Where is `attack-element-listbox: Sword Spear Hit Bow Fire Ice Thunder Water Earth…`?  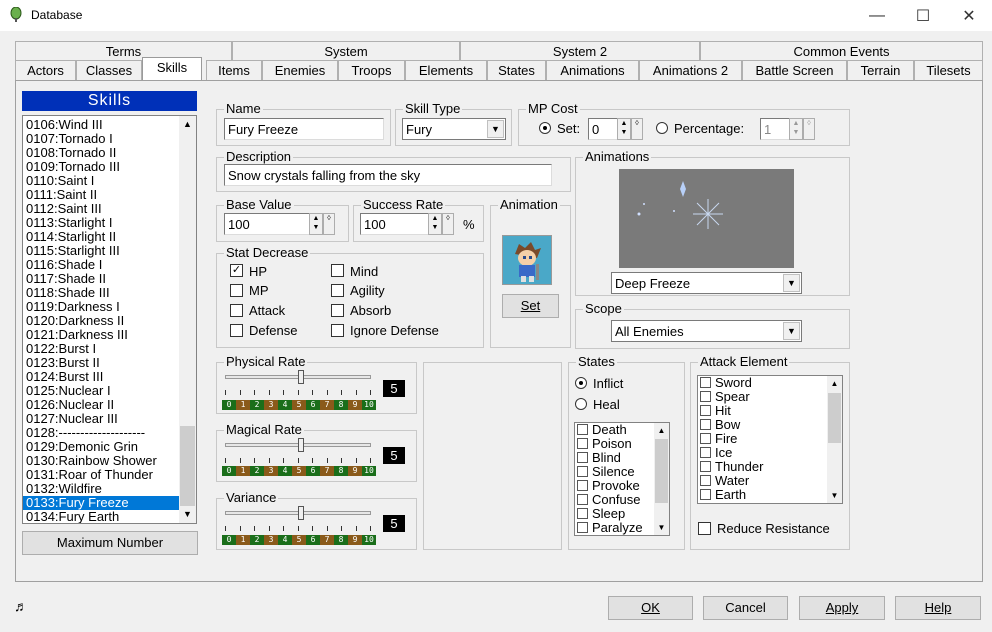
attack-element-listbox: Sword Spear Hit Bow Fire Ice Thunder Water Earth… is located at coordinates (770, 439).